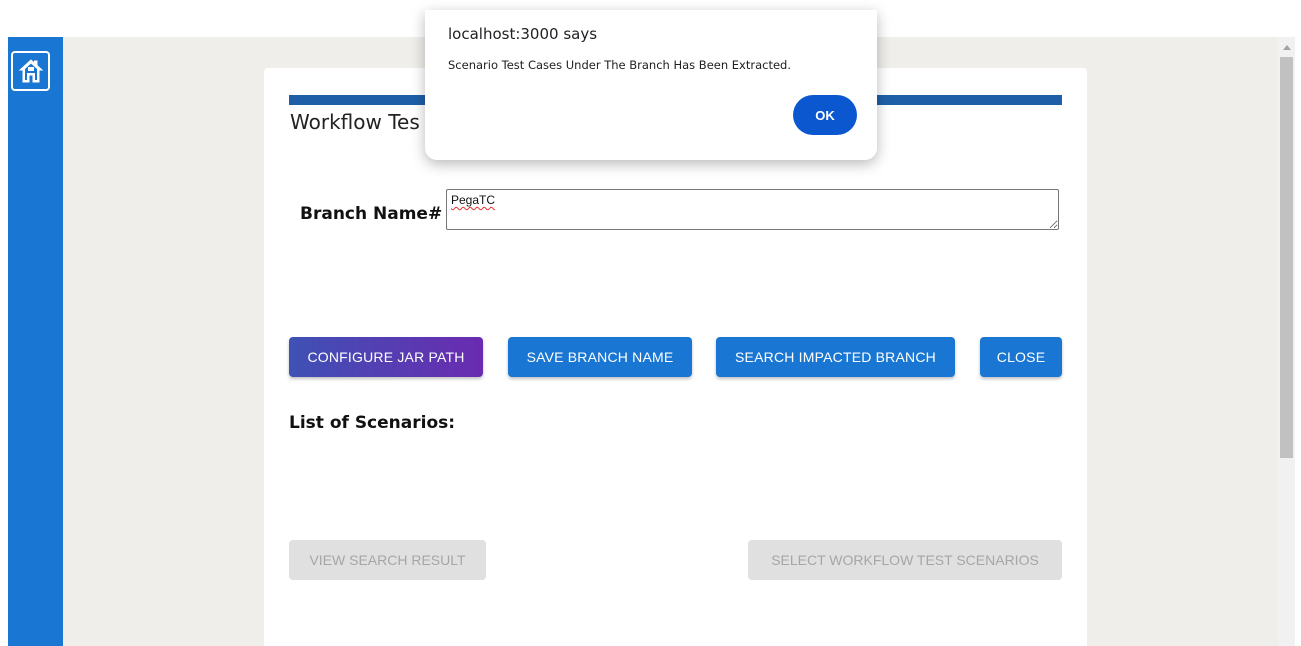 Image resolution: width=1301 pixels, height=646 pixels. Describe the element at coordinates (835, 357) in the screenshot. I see `search-impacted-branch-button: SEARCH IMPACTED BRANCH` at that location.